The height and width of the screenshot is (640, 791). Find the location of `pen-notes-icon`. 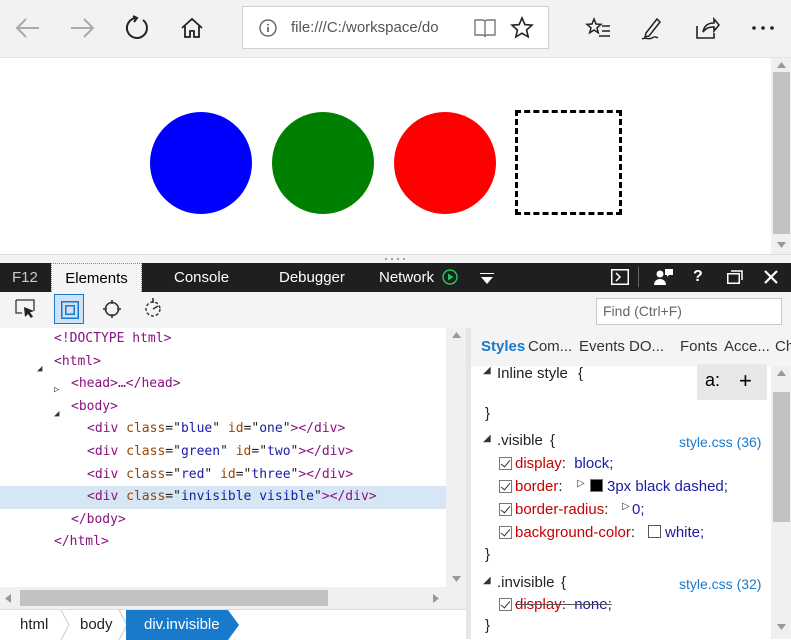

pen-notes-icon is located at coordinates (653, 28).